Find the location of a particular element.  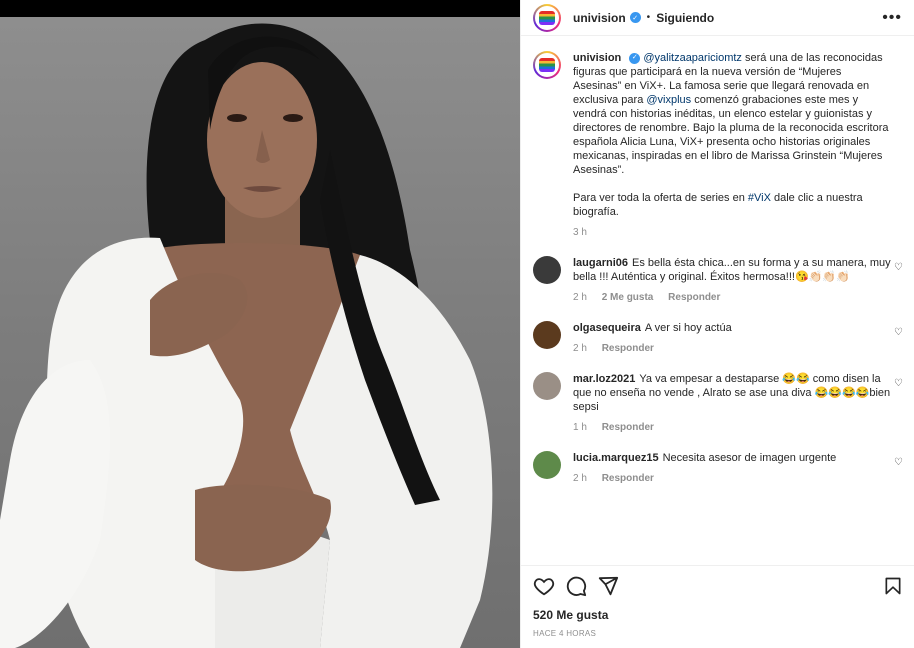

comment-body: A ver si hoy actúa is located at coordinates (688, 328).